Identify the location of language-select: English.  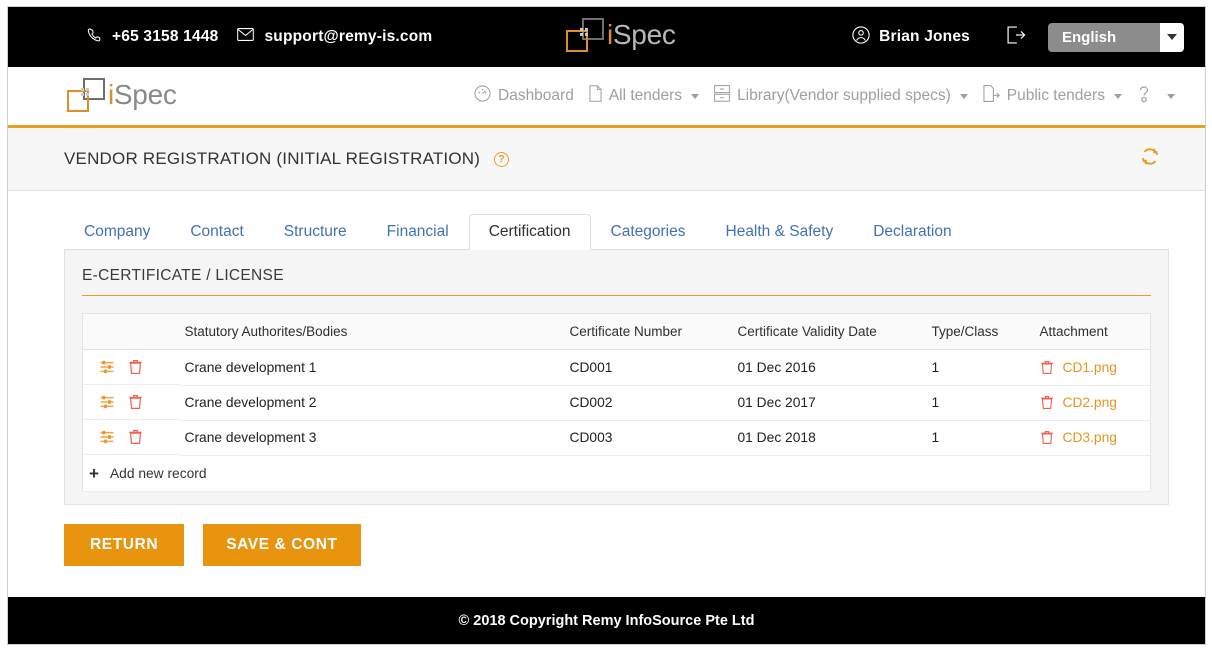
(1116, 37).